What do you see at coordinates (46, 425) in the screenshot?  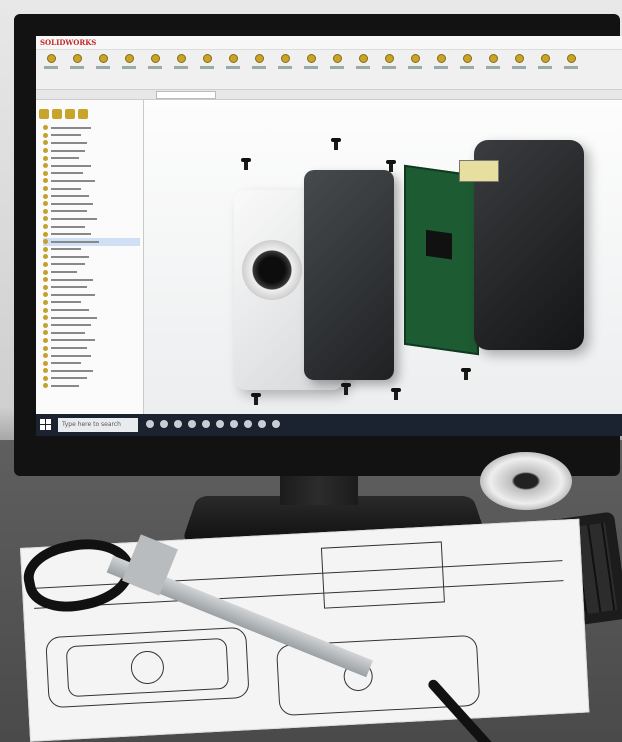 I see `start-icon` at bounding box center [46, 425].